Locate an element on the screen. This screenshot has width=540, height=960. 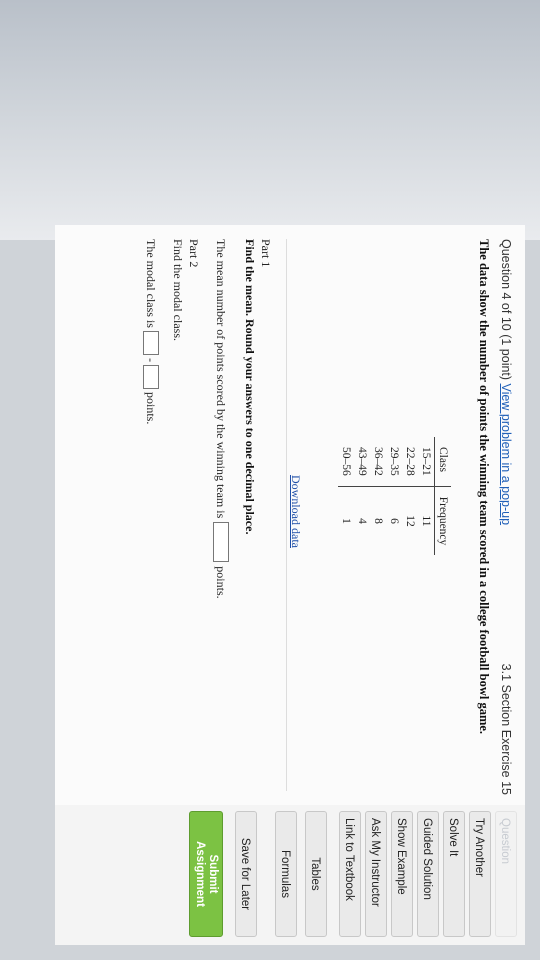
frequency-cell: 1 is located at coordinates (346, 521).